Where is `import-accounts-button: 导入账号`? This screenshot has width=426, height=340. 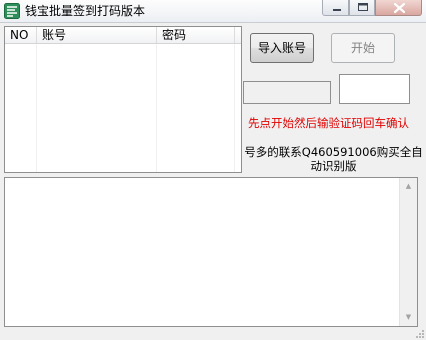
import-accounts-button: 导入账号 is located at coordinates (282, 48).